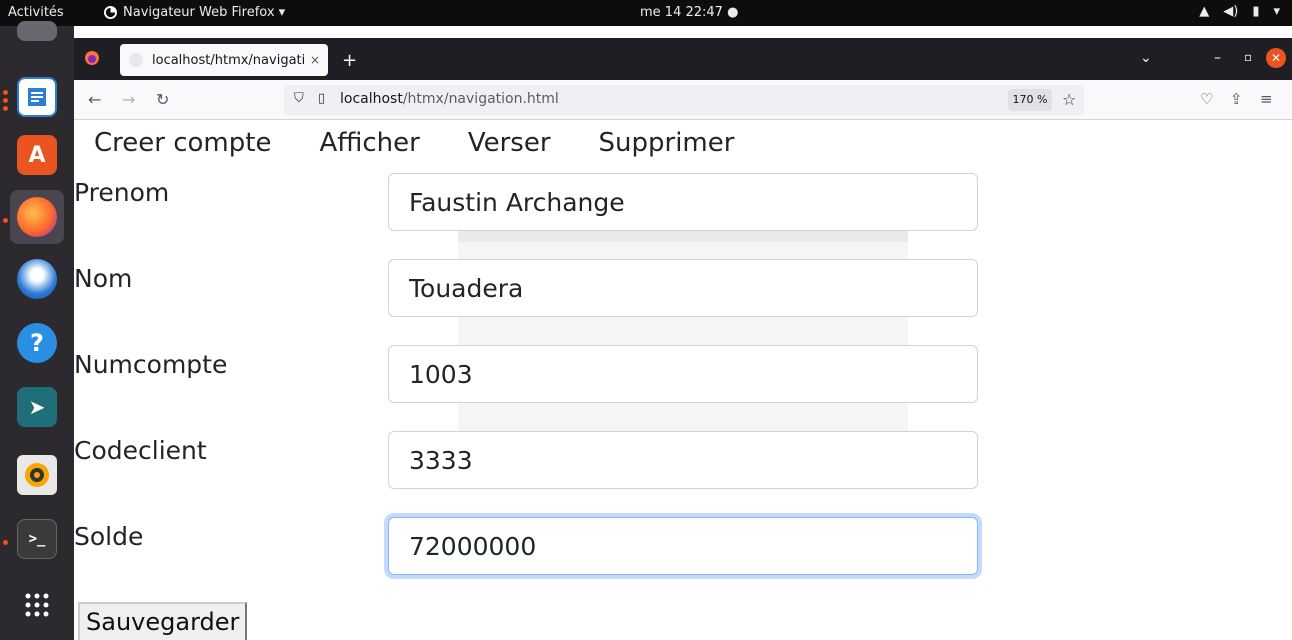 The width and height of the screenshot is (1292, 640). What do you see at coordinates (1276, 58) in the screenshot?
I see `window-close-icon: ✕` at bounding box center [1276, 58].